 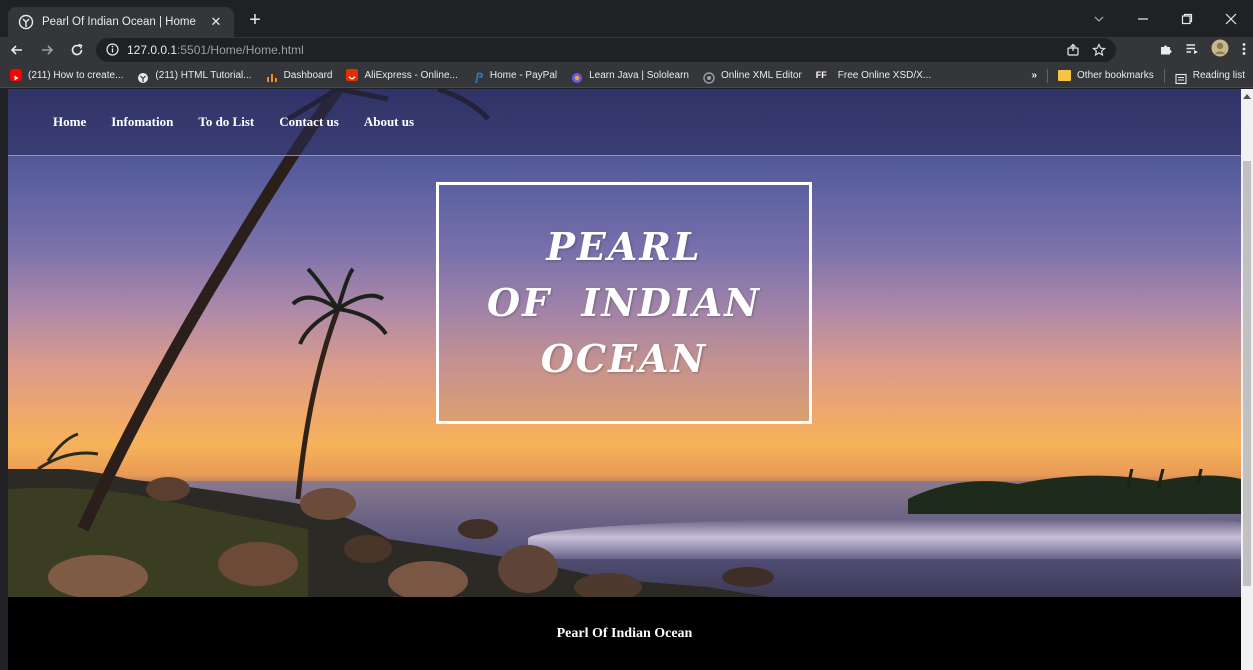 I want to click on paypal-icon, so click(x=478, y=76).